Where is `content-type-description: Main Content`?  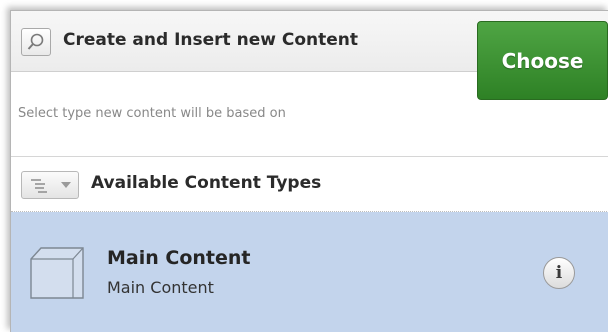 content-type-description: Main Content is located at coordinates (160, 287).